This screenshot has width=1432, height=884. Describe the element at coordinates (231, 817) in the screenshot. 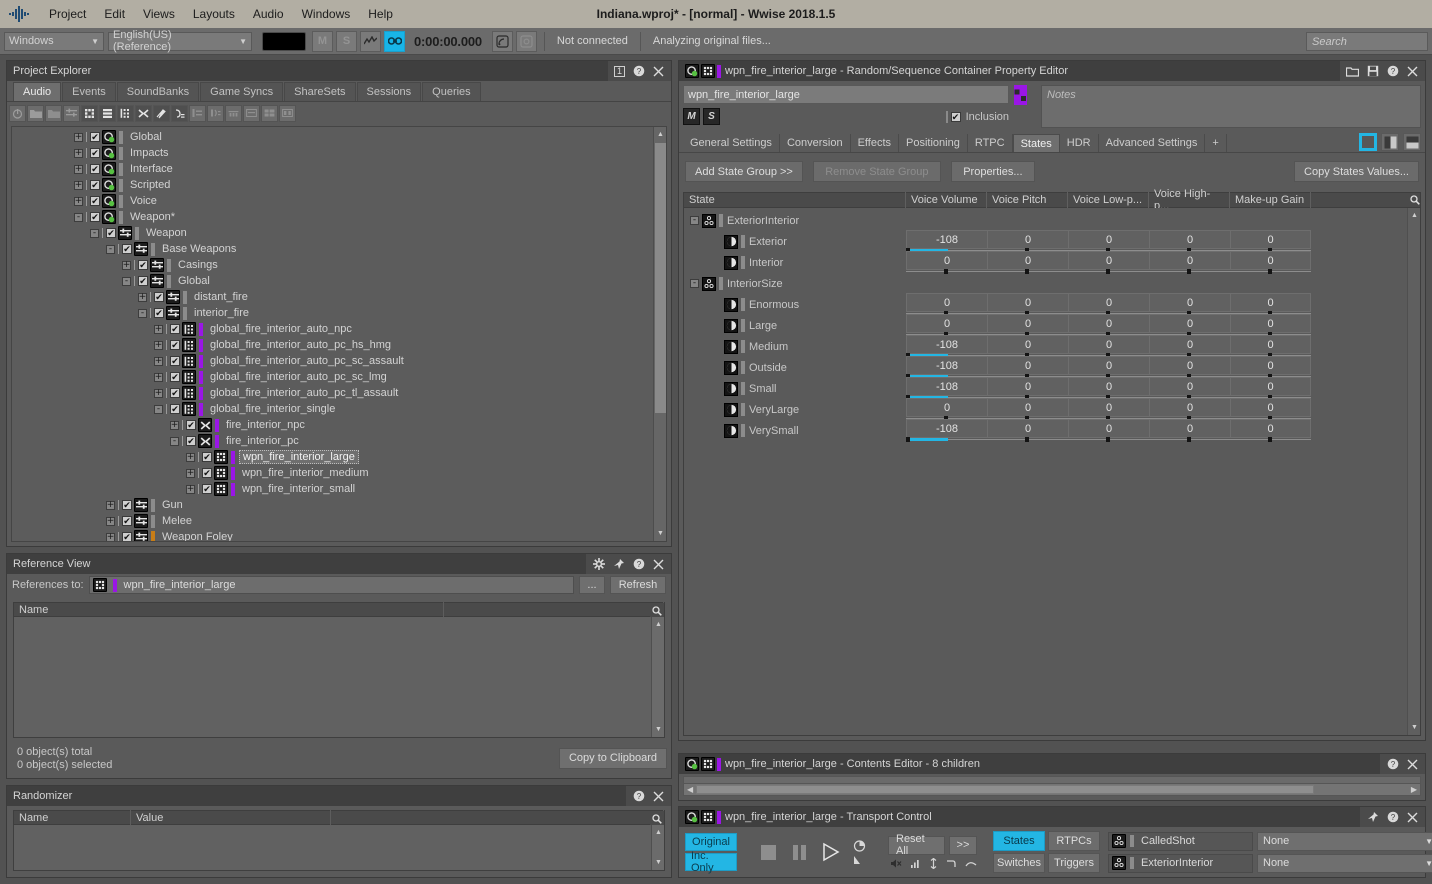

I see `column-value: Value` at that location.